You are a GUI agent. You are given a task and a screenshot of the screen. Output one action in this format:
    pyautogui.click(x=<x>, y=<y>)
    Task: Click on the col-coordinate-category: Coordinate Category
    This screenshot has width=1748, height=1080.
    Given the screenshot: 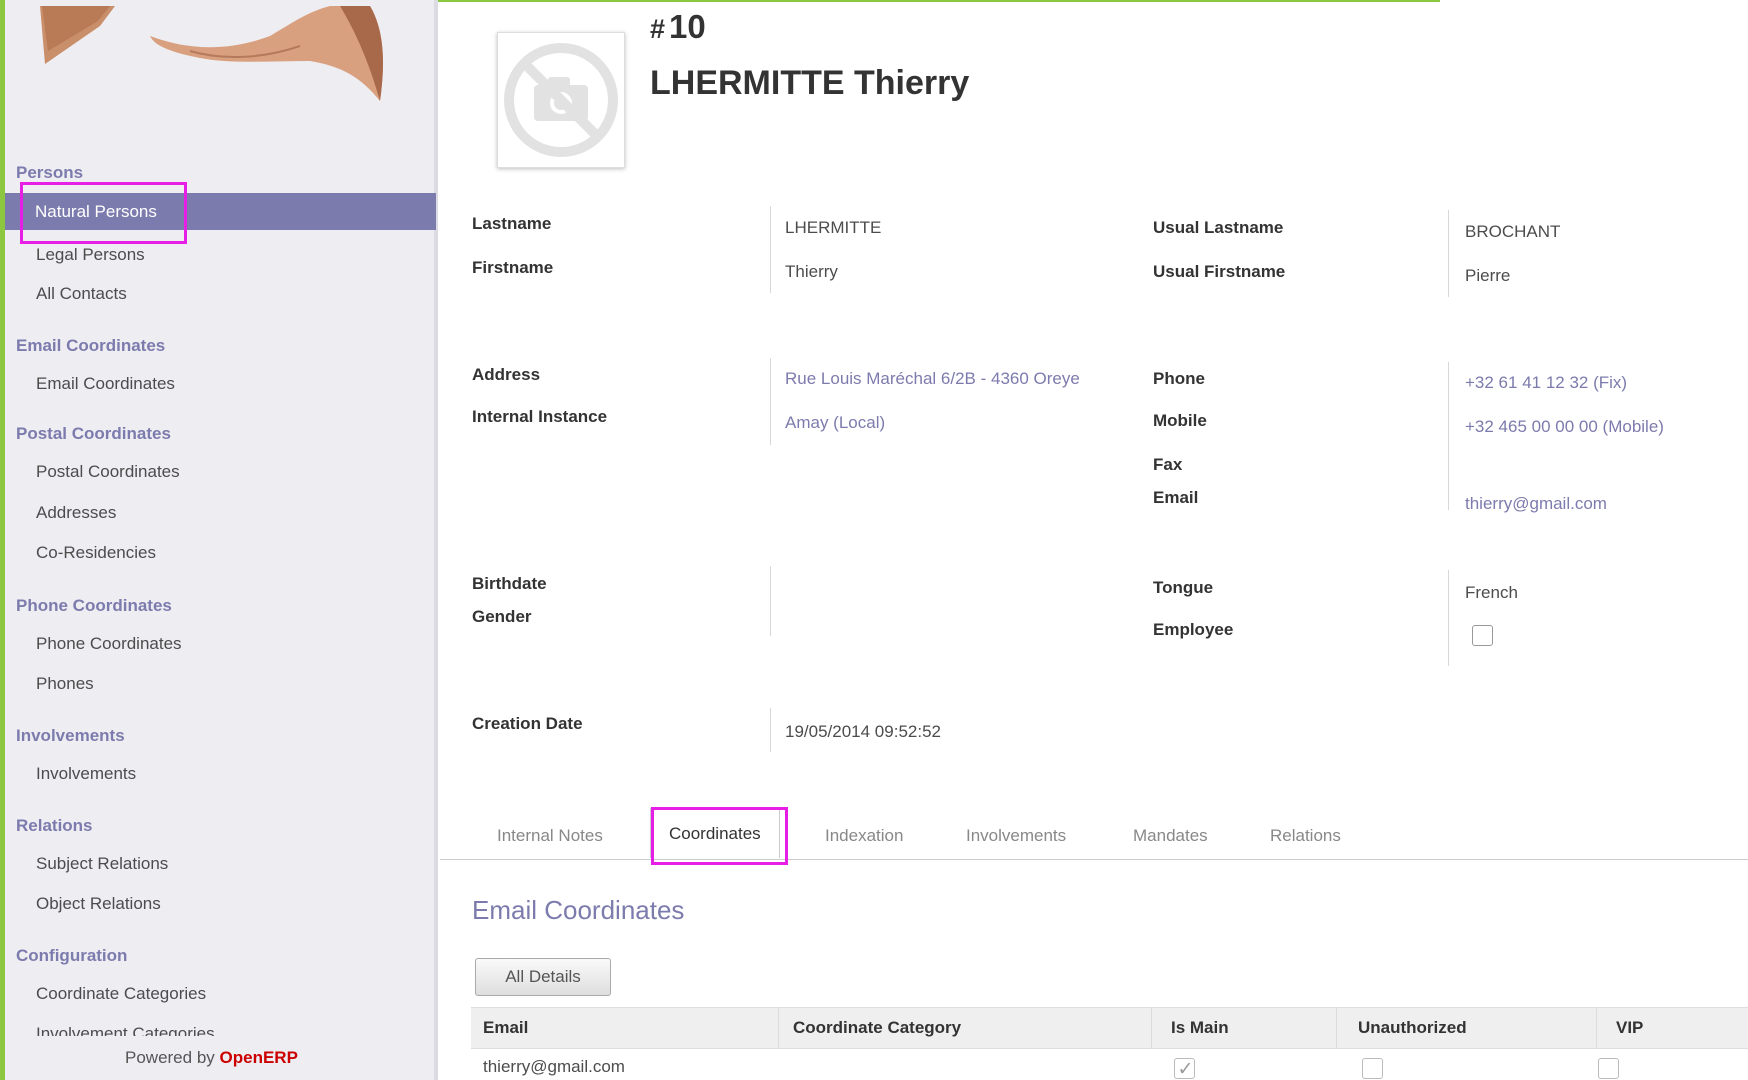 What is the action you would take?
    pyautogui.click(x=877, y=1028)
    